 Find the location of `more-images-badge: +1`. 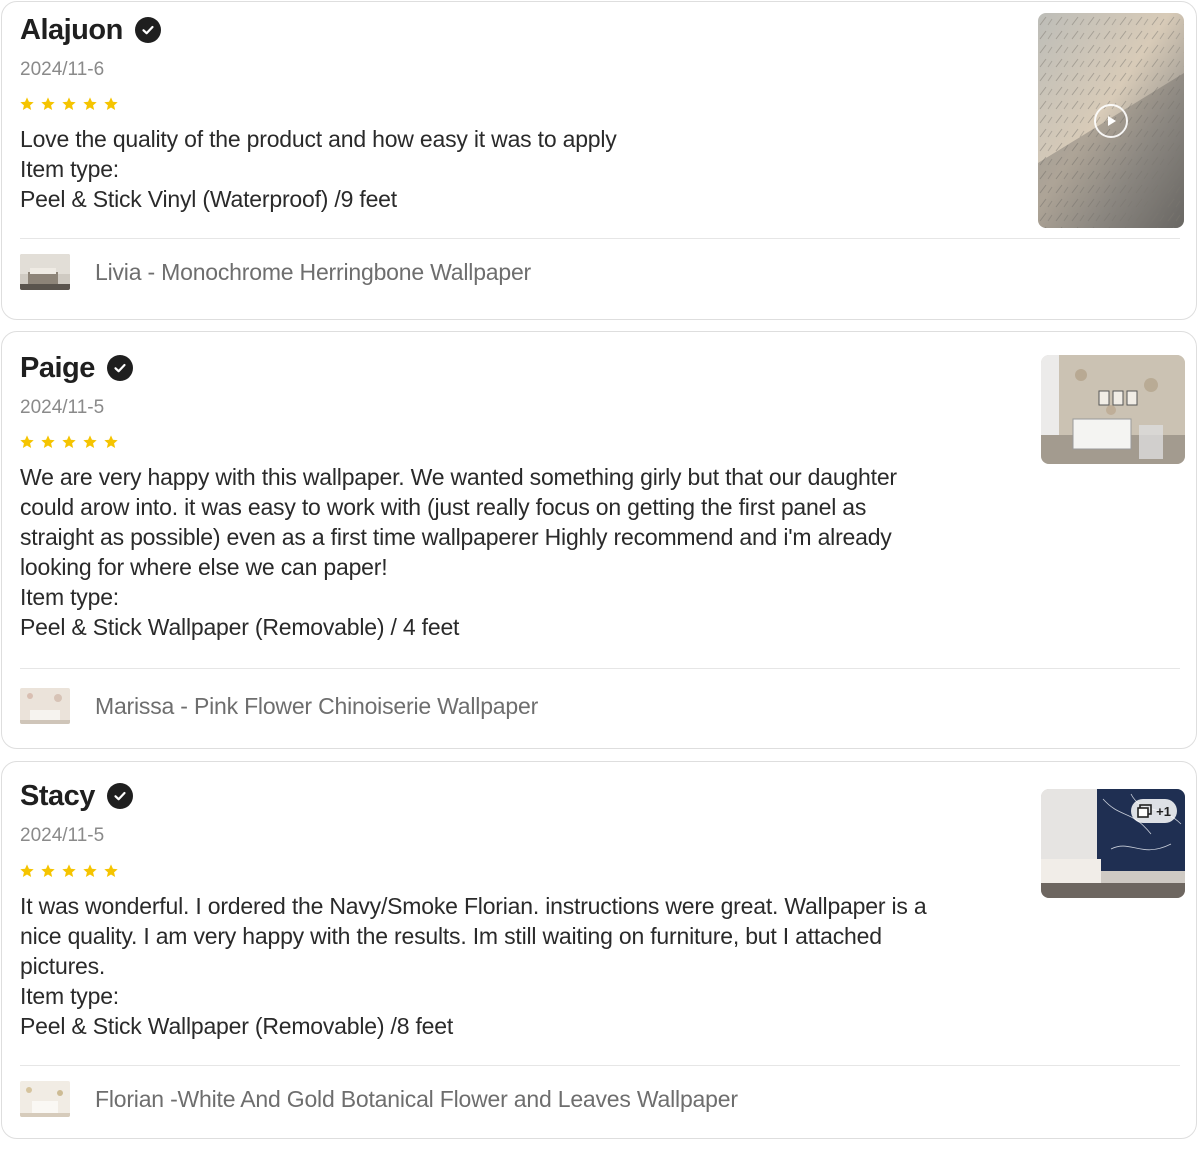

more-images-badge: +1 is located at coordinates (1154, 811).